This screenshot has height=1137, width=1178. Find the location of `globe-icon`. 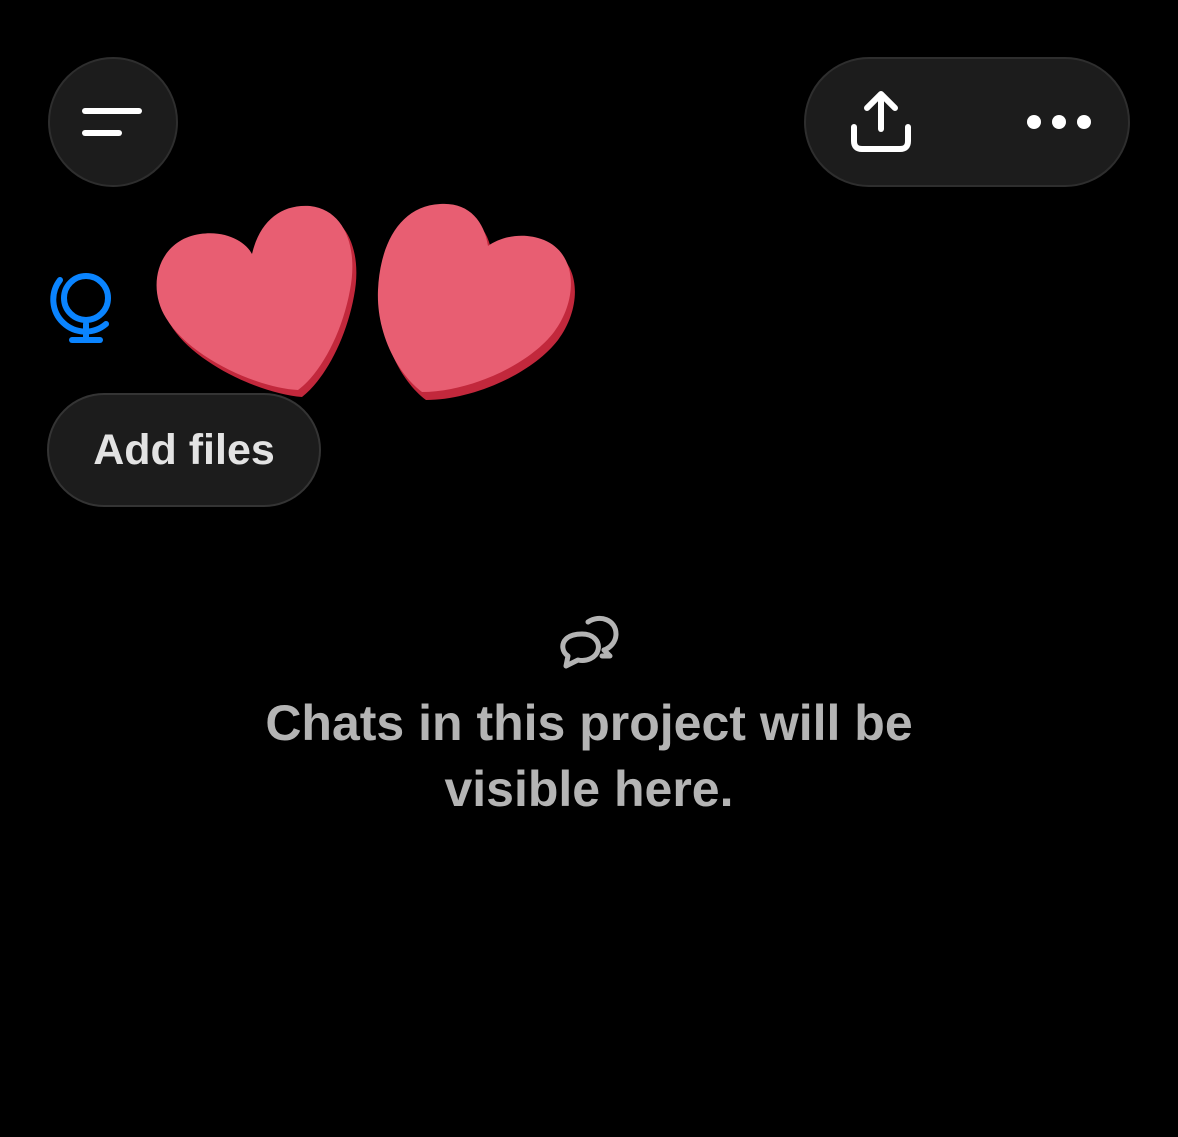

globe-icon is located at coordinates (80, 308).